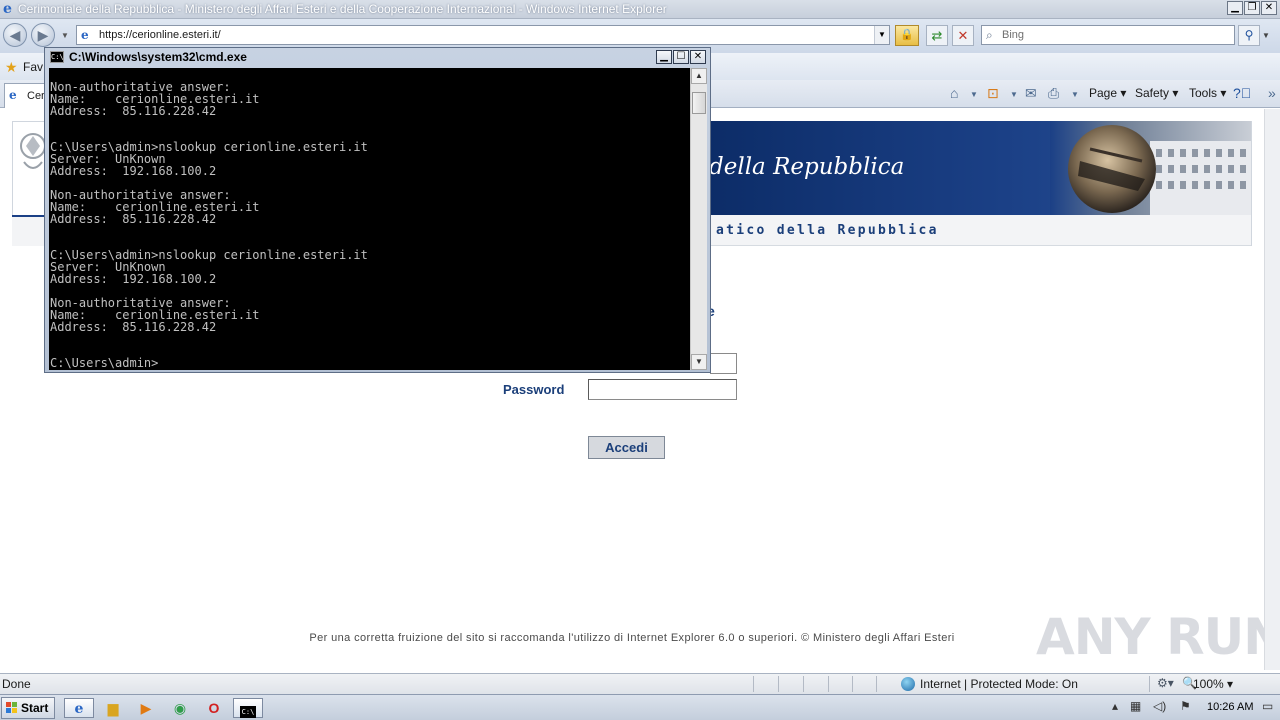 This screenshot has height=720, width=1280. What do you see at coordinates (1272, 93) in the screenshot?
I see `chevron-more-icon: »` at bounding box center [1272, 93].